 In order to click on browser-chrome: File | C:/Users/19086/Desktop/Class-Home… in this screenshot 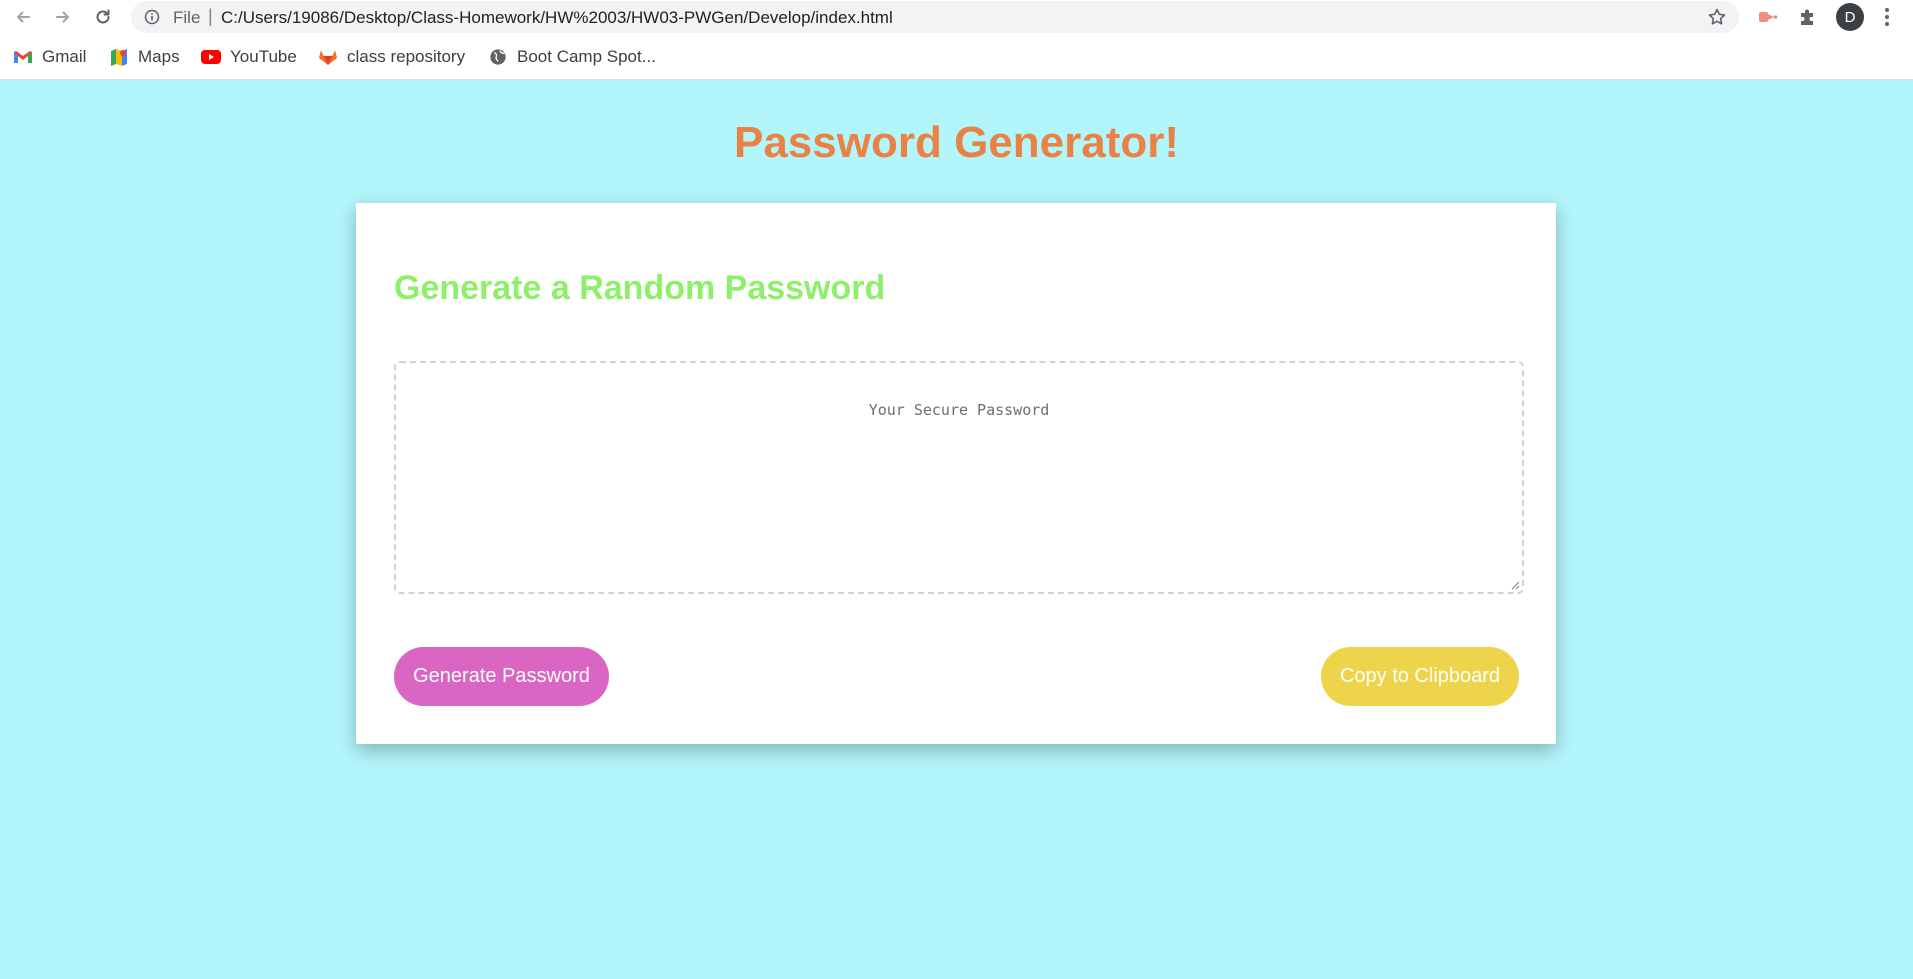, I will do `click(956, 40)`.